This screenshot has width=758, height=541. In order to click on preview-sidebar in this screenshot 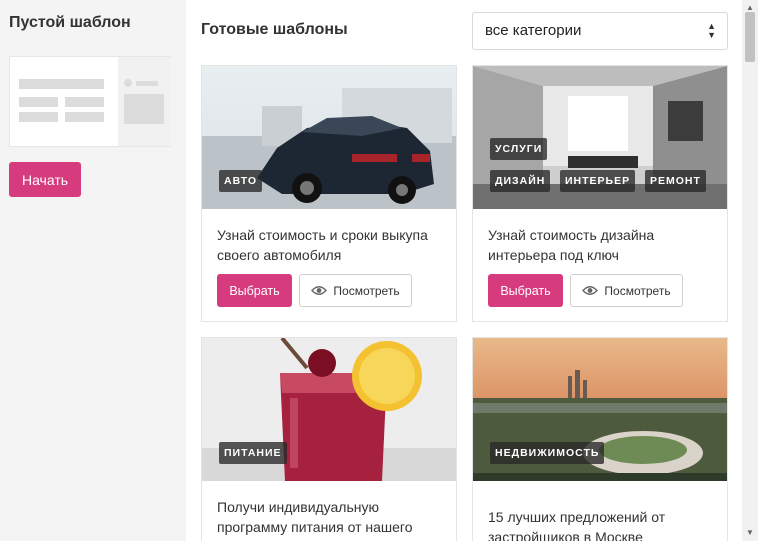, I will do `click(144, 101)`.